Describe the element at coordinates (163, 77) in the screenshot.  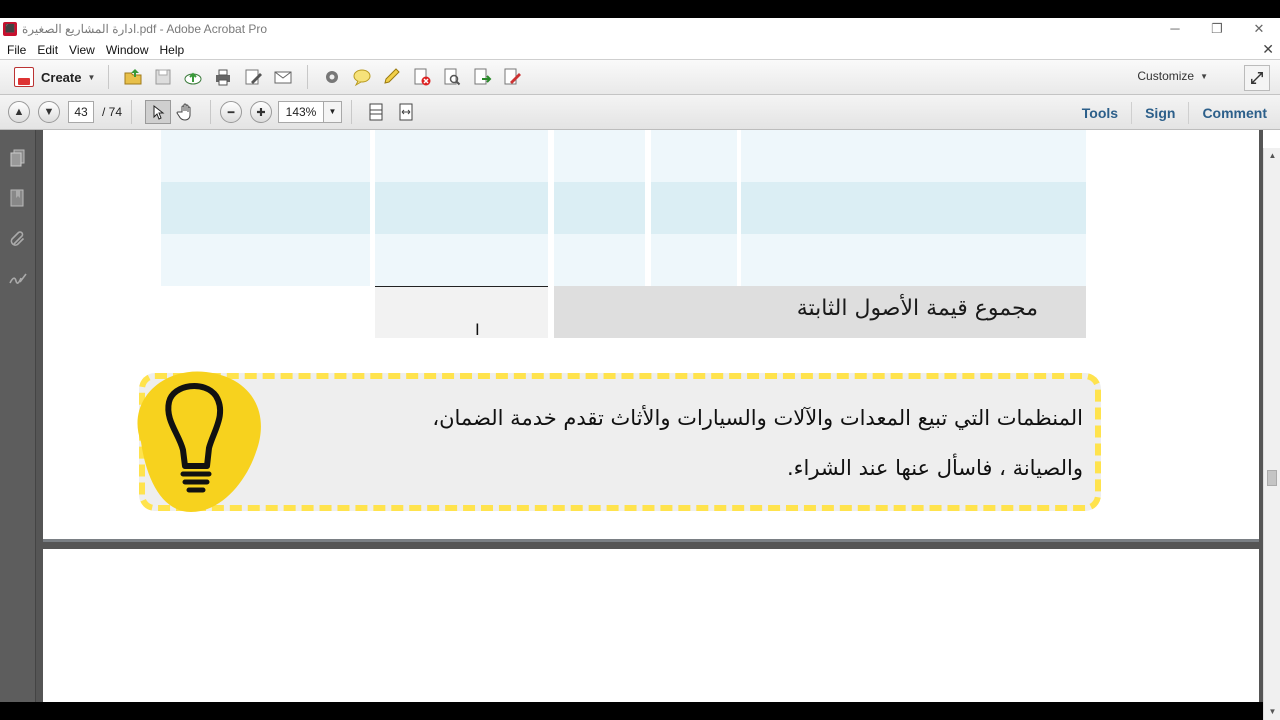
I see `save-icon` at that location.